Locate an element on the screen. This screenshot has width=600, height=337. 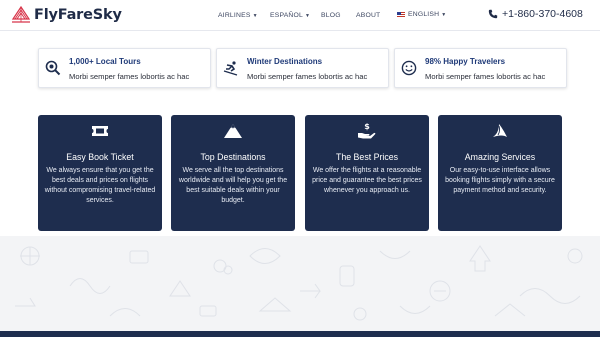
card-title: Top Destinations is located at coordinates (233, 157).